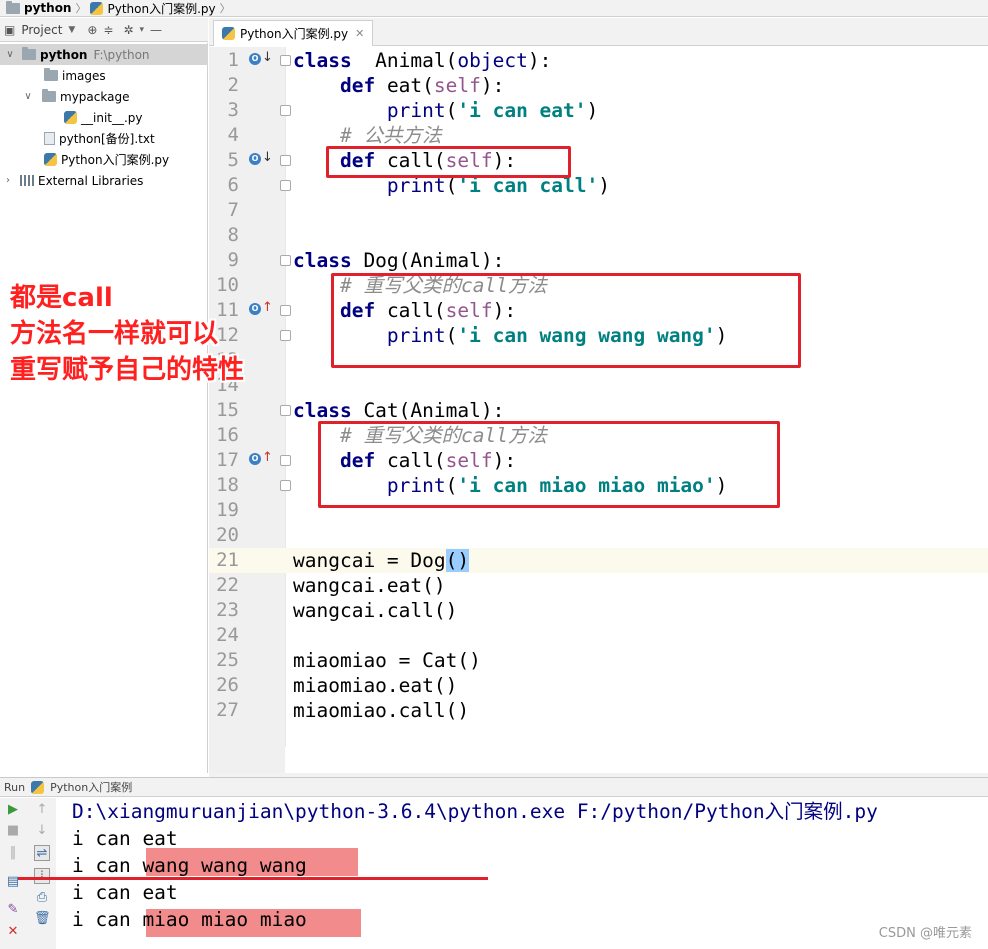 Image resolution: width=988 pixels, height=949 pixels. Describe the element at coordinates (92, 30) in the screenshot. I see `locate-icon: ⊕` at that location.